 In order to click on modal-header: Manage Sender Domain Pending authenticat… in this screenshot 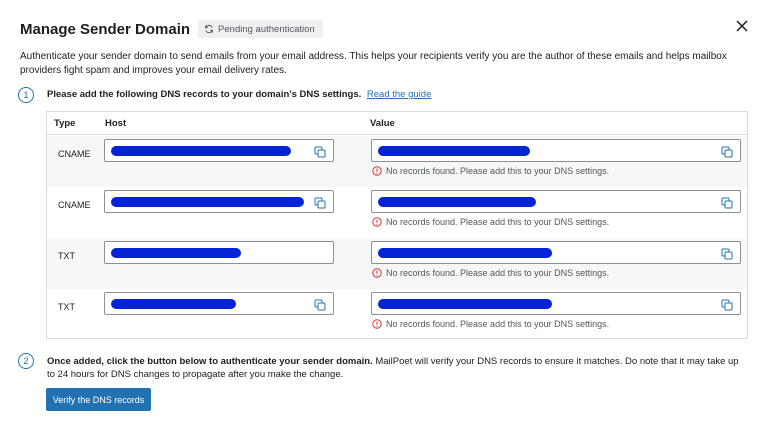, I will do `click(171, 29)`.